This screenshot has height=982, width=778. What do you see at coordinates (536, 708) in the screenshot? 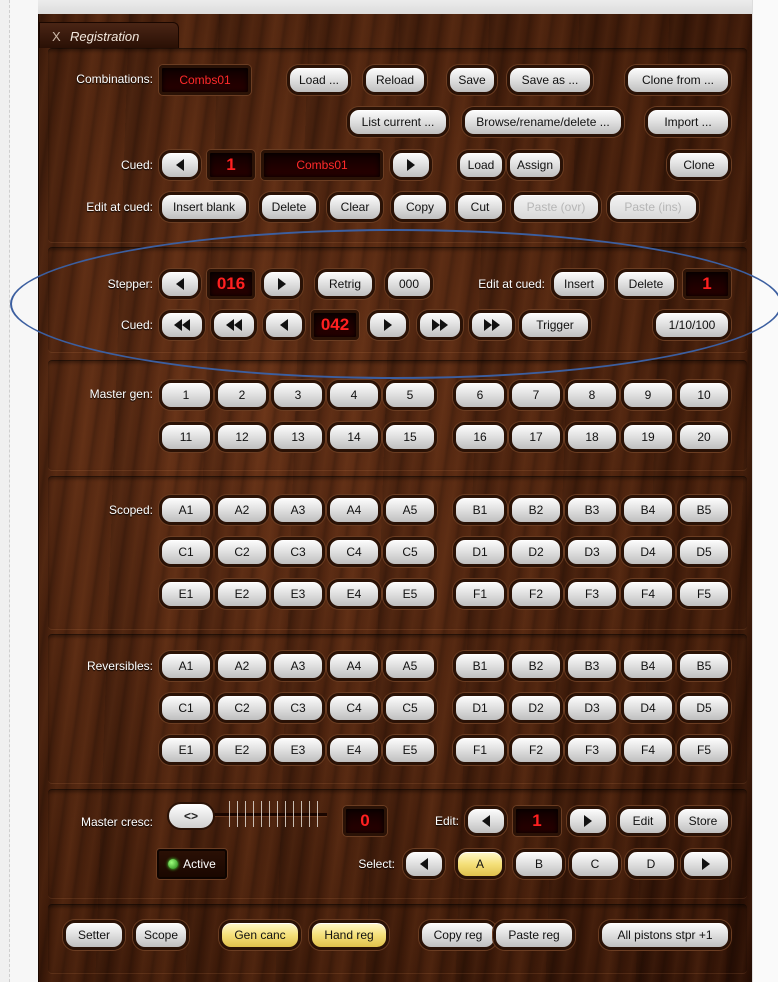
I see `reversibles-button: D2` at bounding box center [536, 708].